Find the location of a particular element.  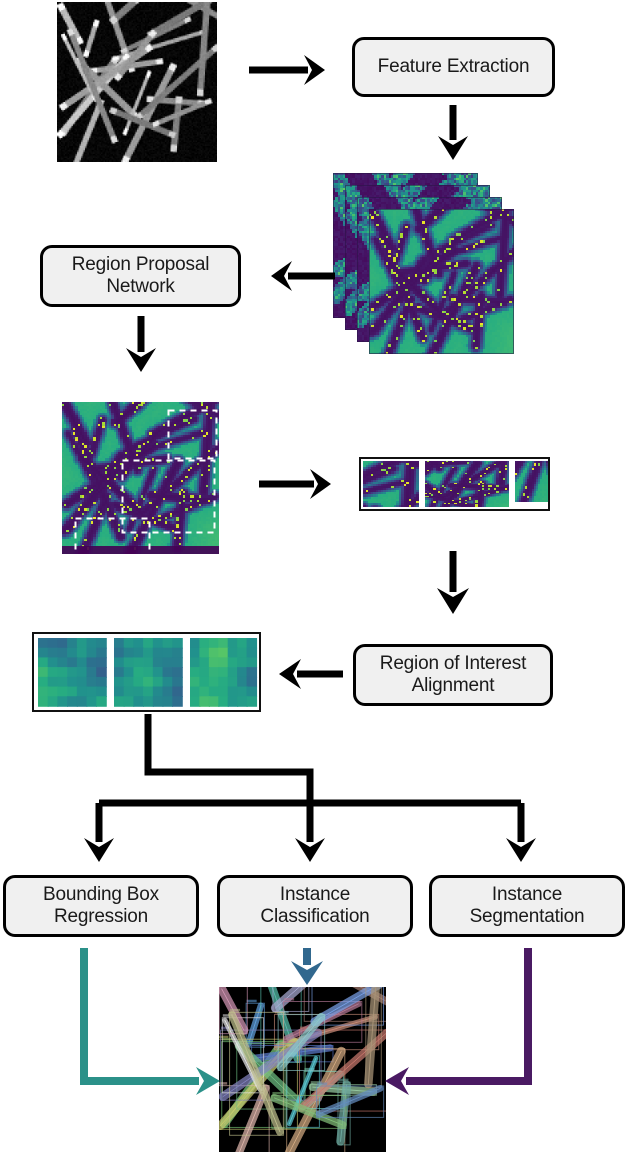

box-bounding-box-regression: Bounding Box Regression is located at coordinates (101, 906).